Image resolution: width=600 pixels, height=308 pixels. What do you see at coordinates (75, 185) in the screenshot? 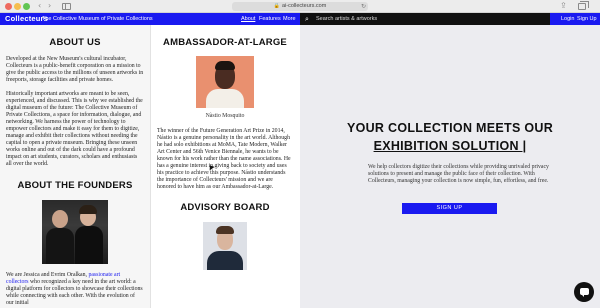
I see `founders-title: ABOUT THE FOUNDERS` at bounding box center [75, 185].